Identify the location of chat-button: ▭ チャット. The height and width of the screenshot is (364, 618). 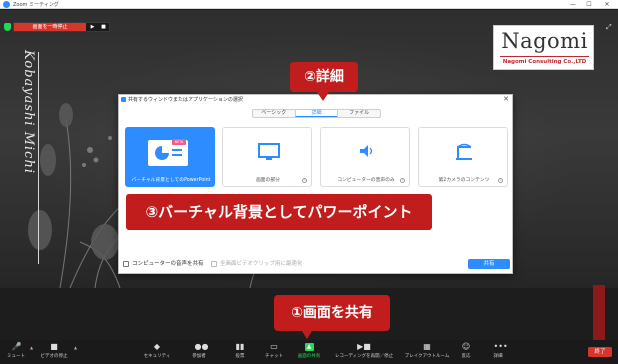
(274, 353).